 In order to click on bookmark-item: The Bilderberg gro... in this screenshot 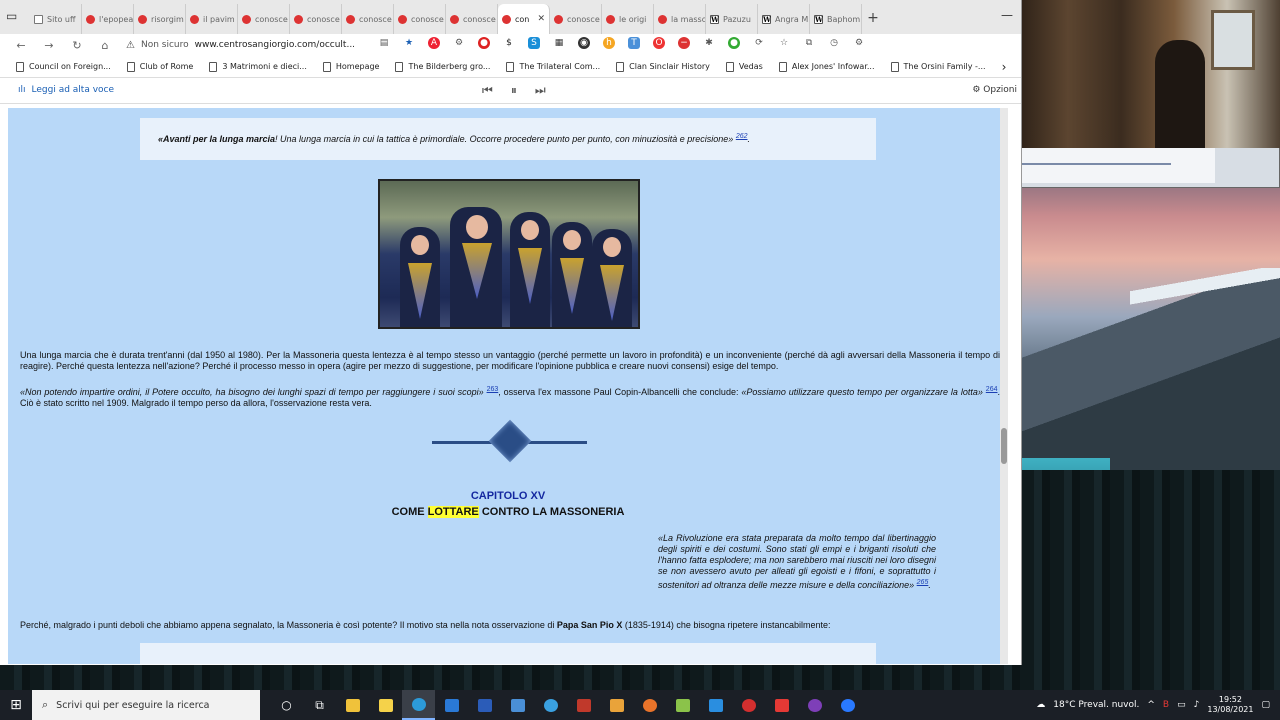, I will do `click(442, 66)`.